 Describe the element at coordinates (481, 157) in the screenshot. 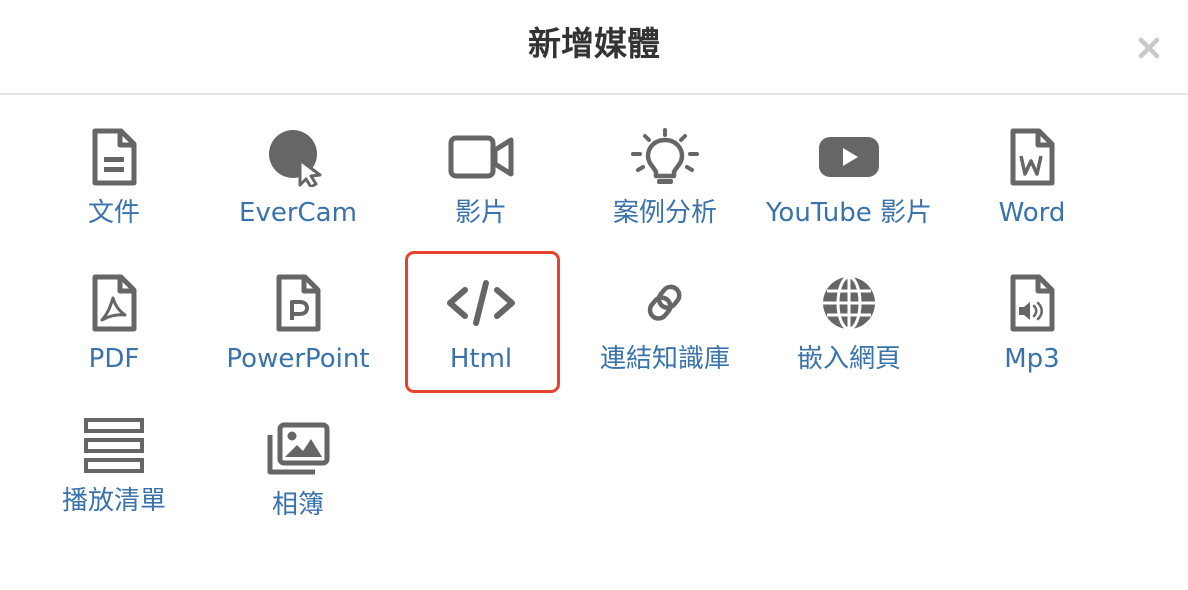

I see `video-camera-icon` at that location.